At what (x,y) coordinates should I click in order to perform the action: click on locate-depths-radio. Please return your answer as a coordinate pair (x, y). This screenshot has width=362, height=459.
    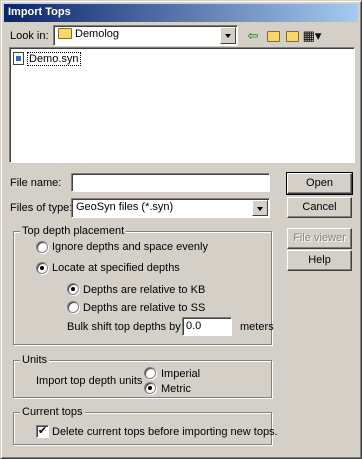
    Looking at the image, I should click on (42, 268).